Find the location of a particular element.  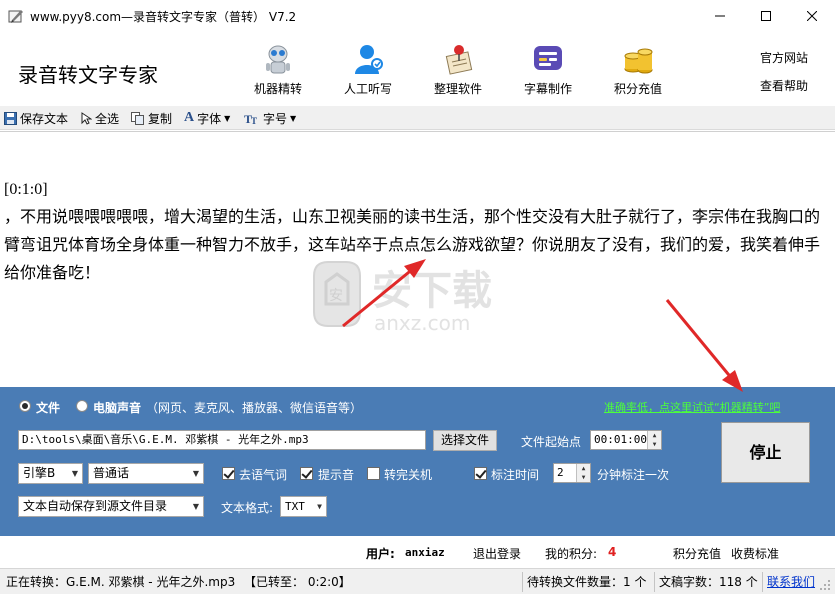

source-pc-label: 电脑声音 is located at coordinates (117, 408).